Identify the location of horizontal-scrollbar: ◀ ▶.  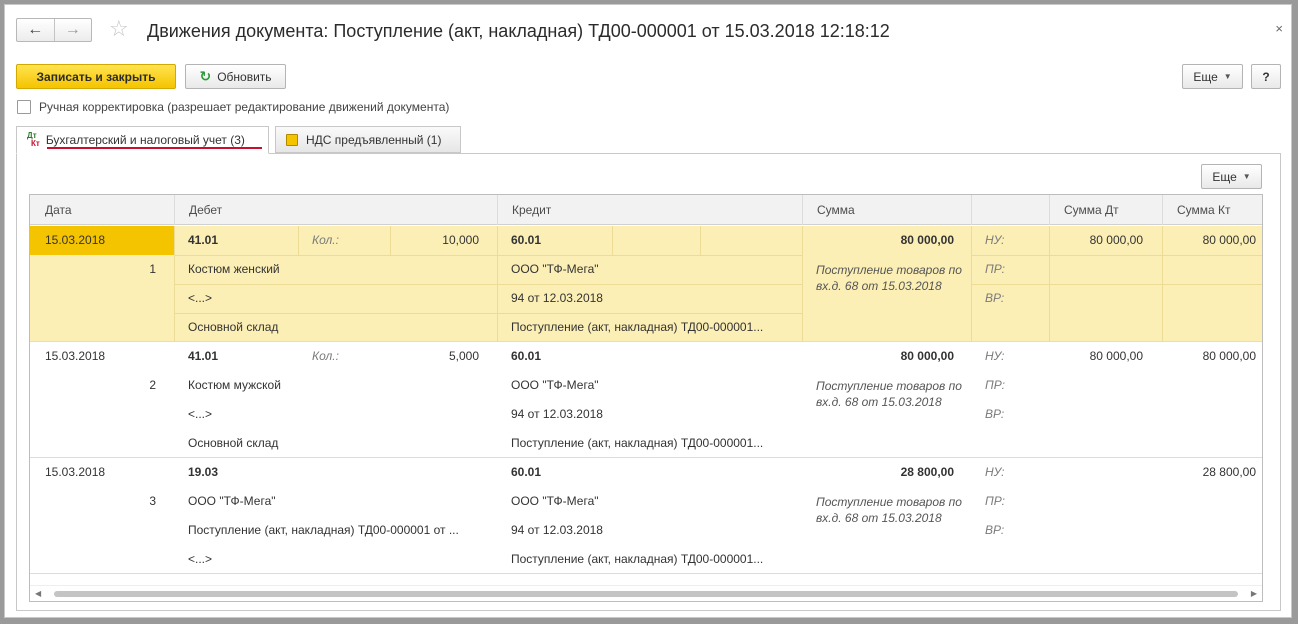
(646, 593).